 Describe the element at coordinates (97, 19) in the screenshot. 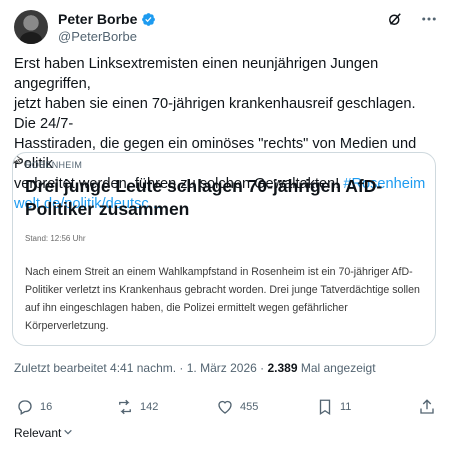

I see `author-display-name: Peter Borbe` at that location.